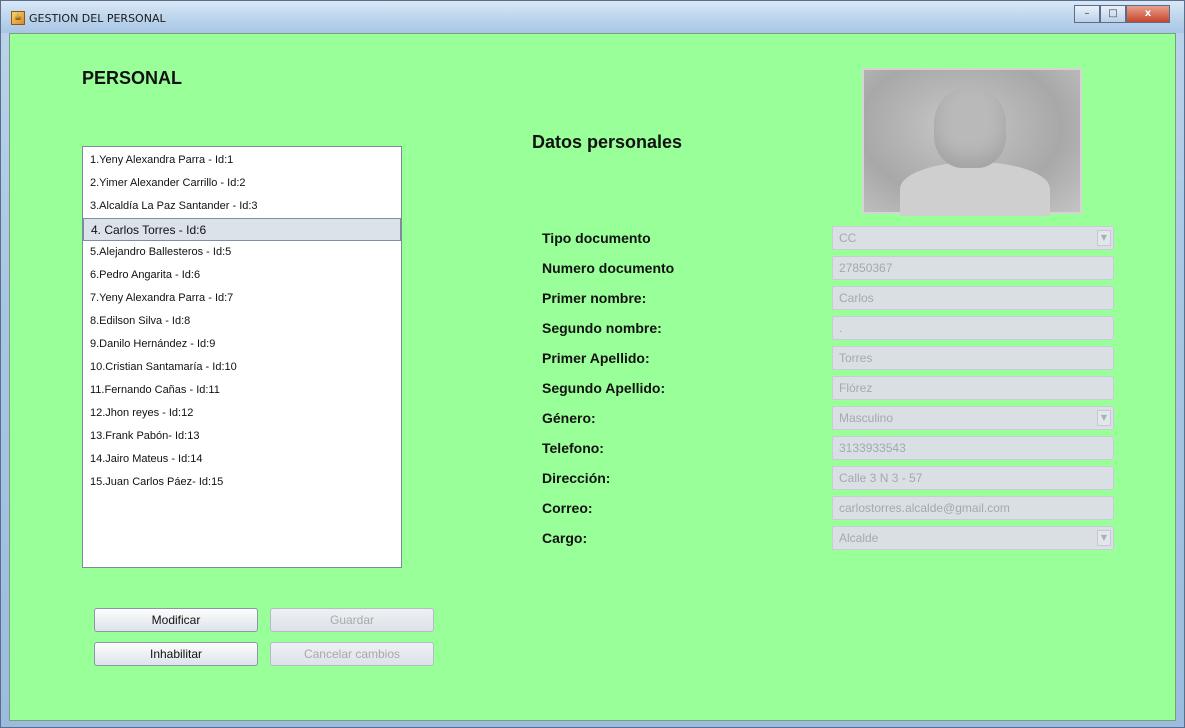  What do you see at coordinates (176, 620) in the screenshot?
I see `modificar-button: Modificar` at bounding box center [176, 620].